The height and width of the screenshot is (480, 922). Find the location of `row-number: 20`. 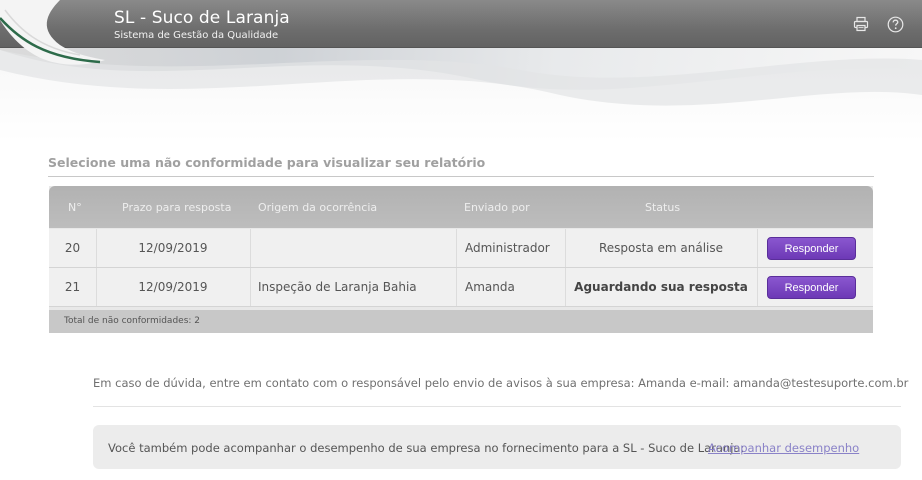

row-number: 20 is located at coordinates (72, 248).